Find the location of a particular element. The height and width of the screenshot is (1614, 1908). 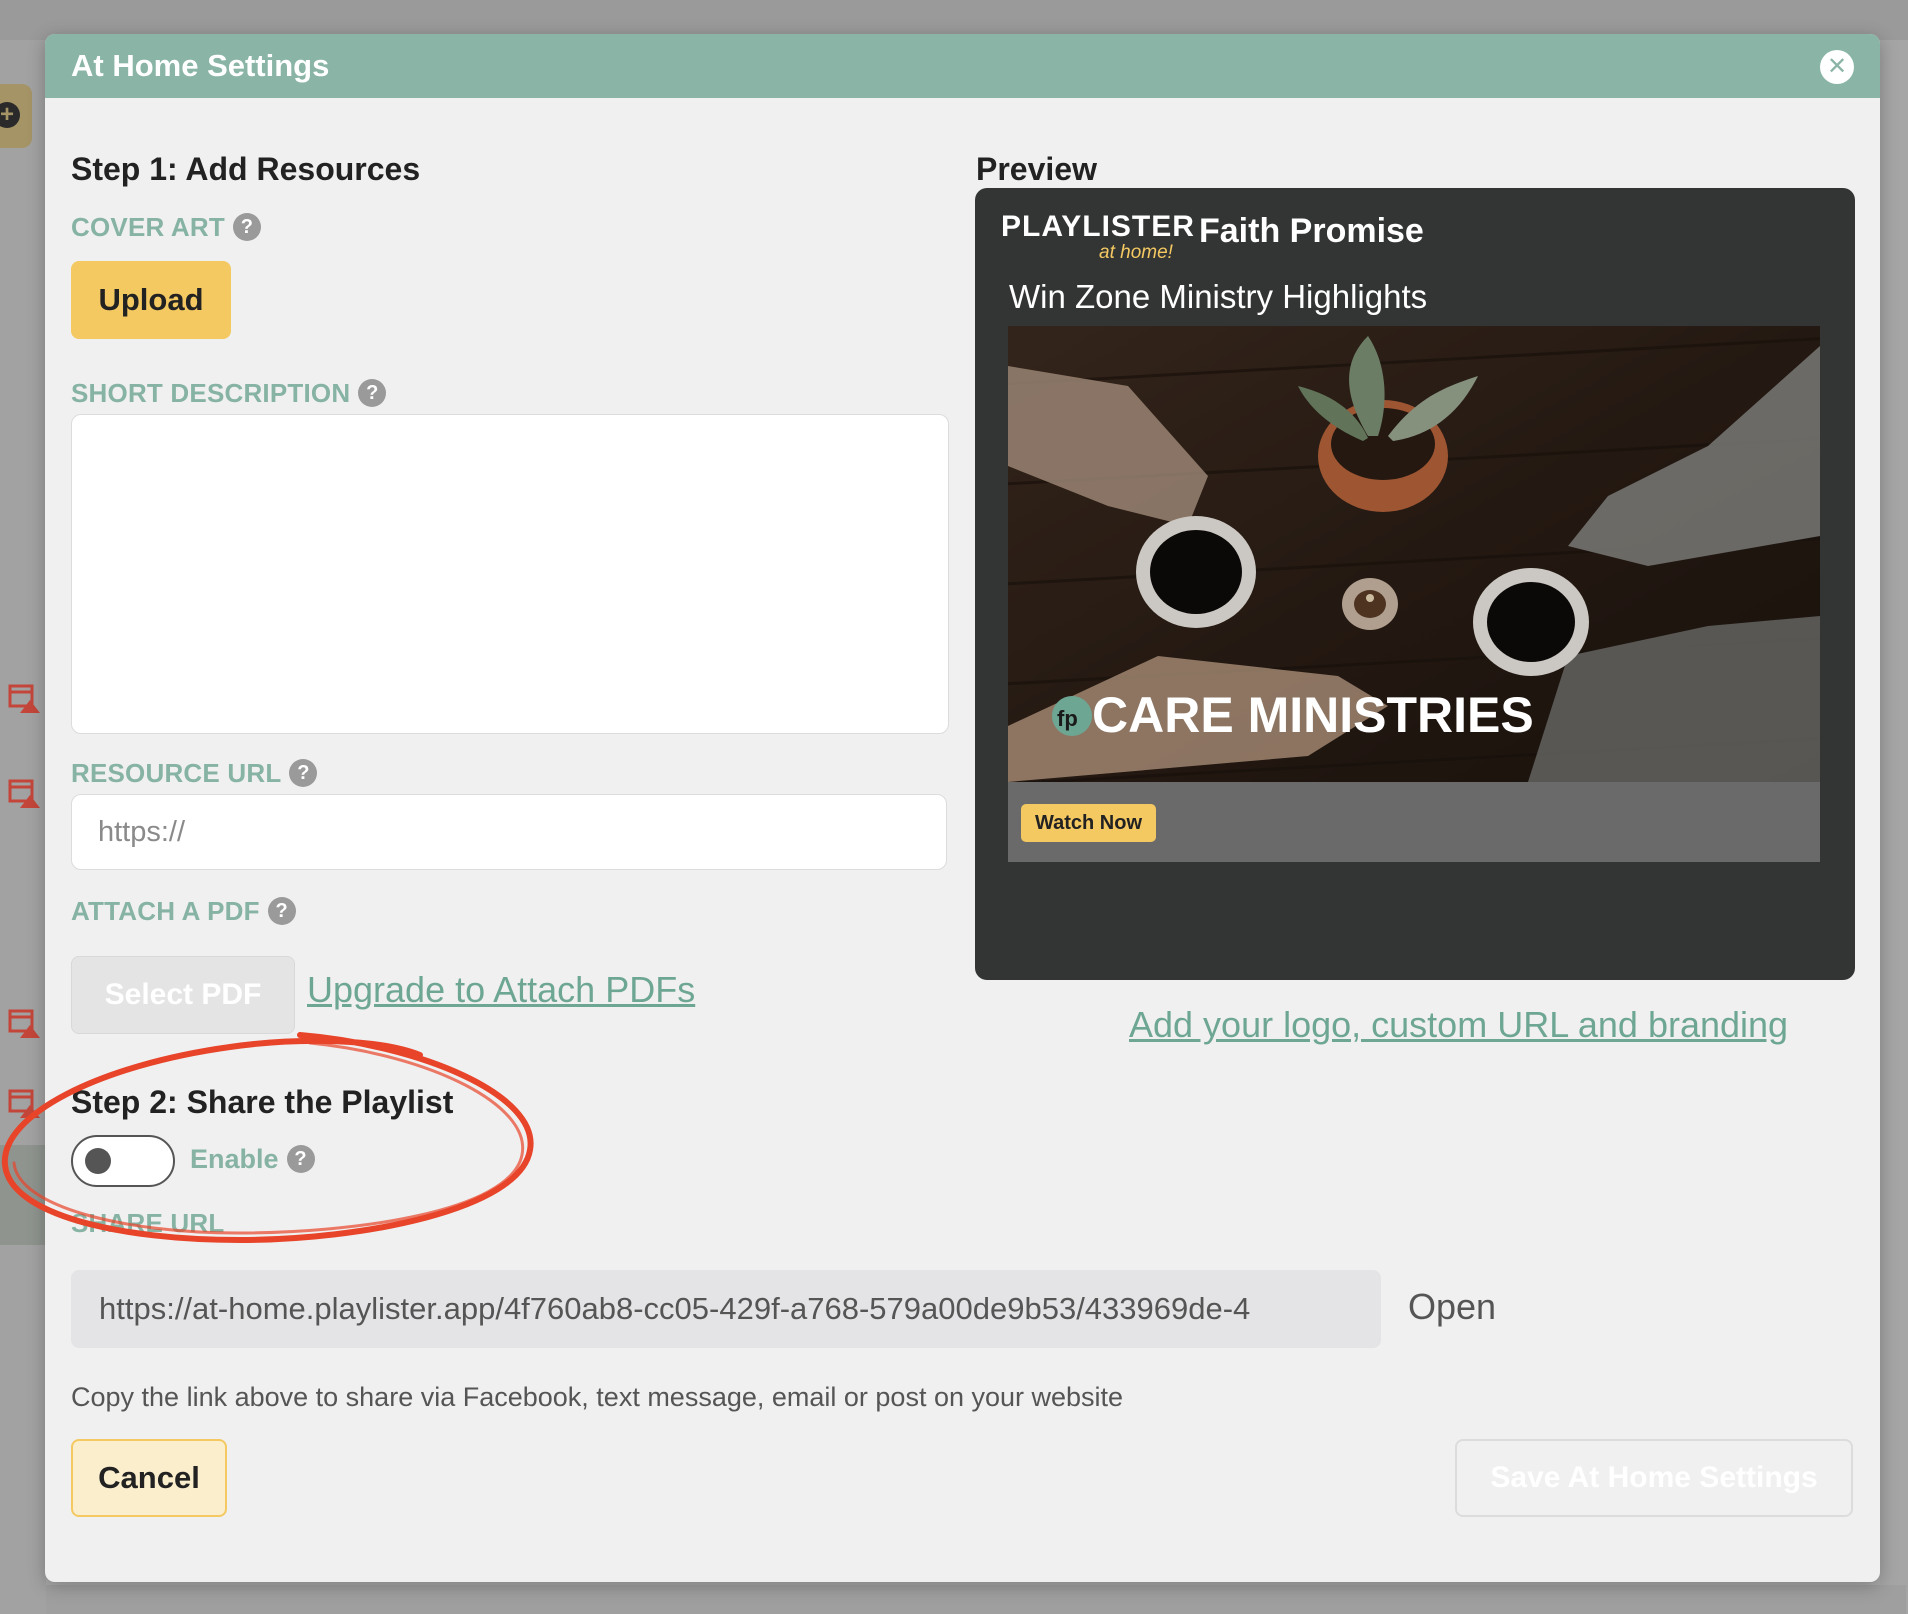

upgrade-link: Upgrade to Attach PDFs is located at coordinates (501, 990).